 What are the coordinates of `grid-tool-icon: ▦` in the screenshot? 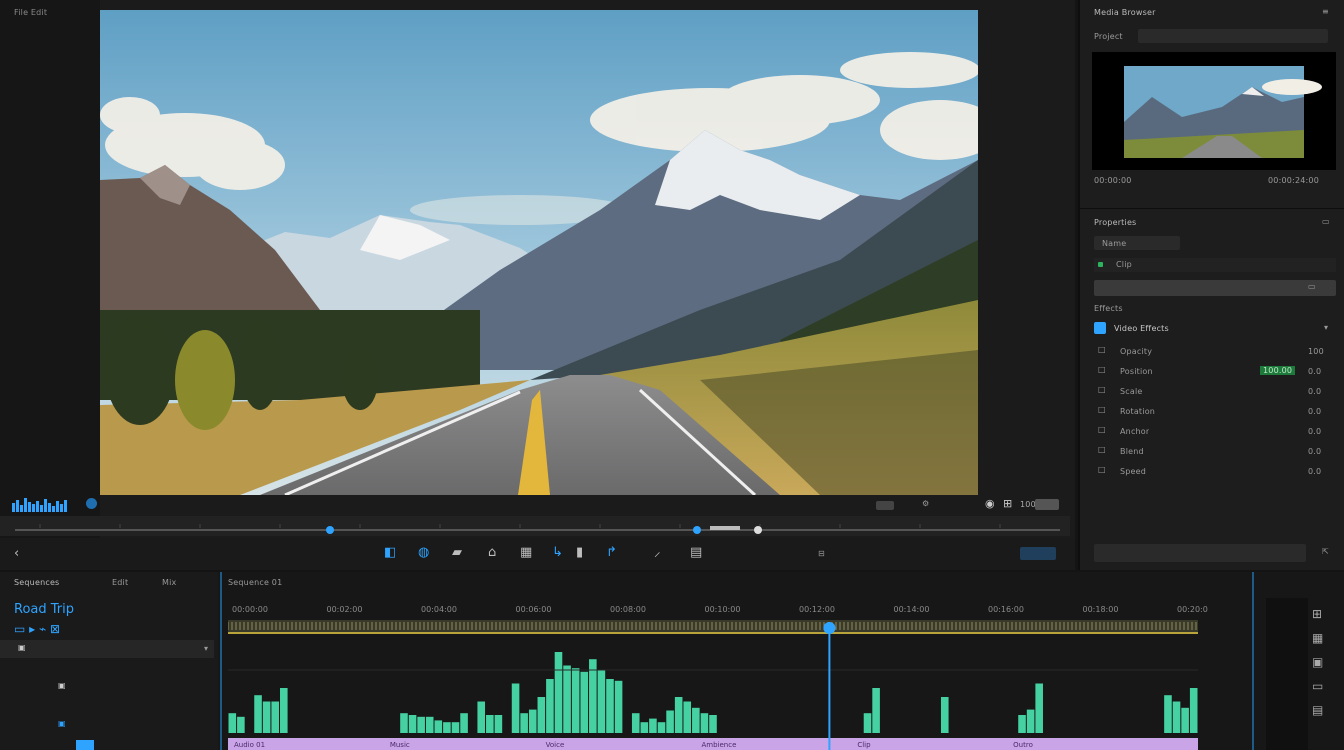 It's located at (526, 552).